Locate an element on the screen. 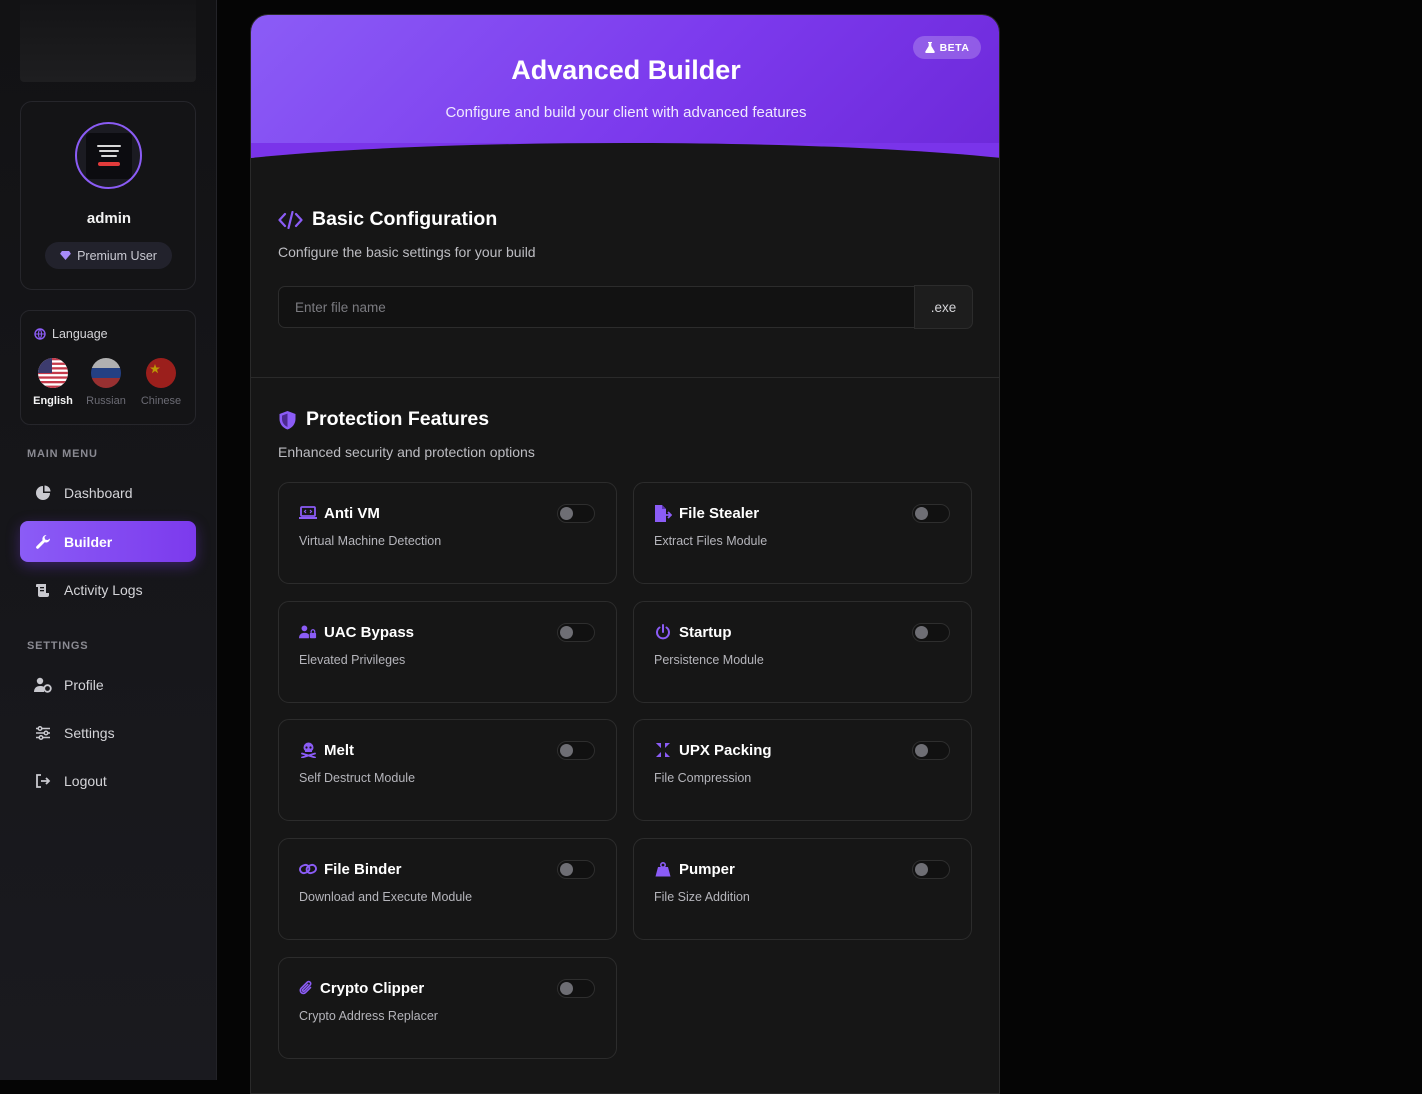 The image size is (1422, 1094). feature-title-label: Melt is located at coordinates (339, 750).